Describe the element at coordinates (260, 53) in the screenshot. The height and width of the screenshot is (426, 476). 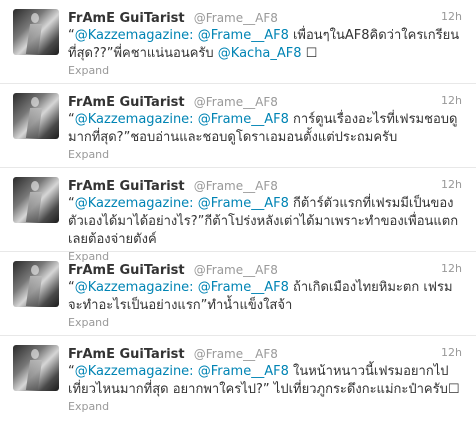
I see `tweet-mention-secondary: @Kacha_AF8` at that location.